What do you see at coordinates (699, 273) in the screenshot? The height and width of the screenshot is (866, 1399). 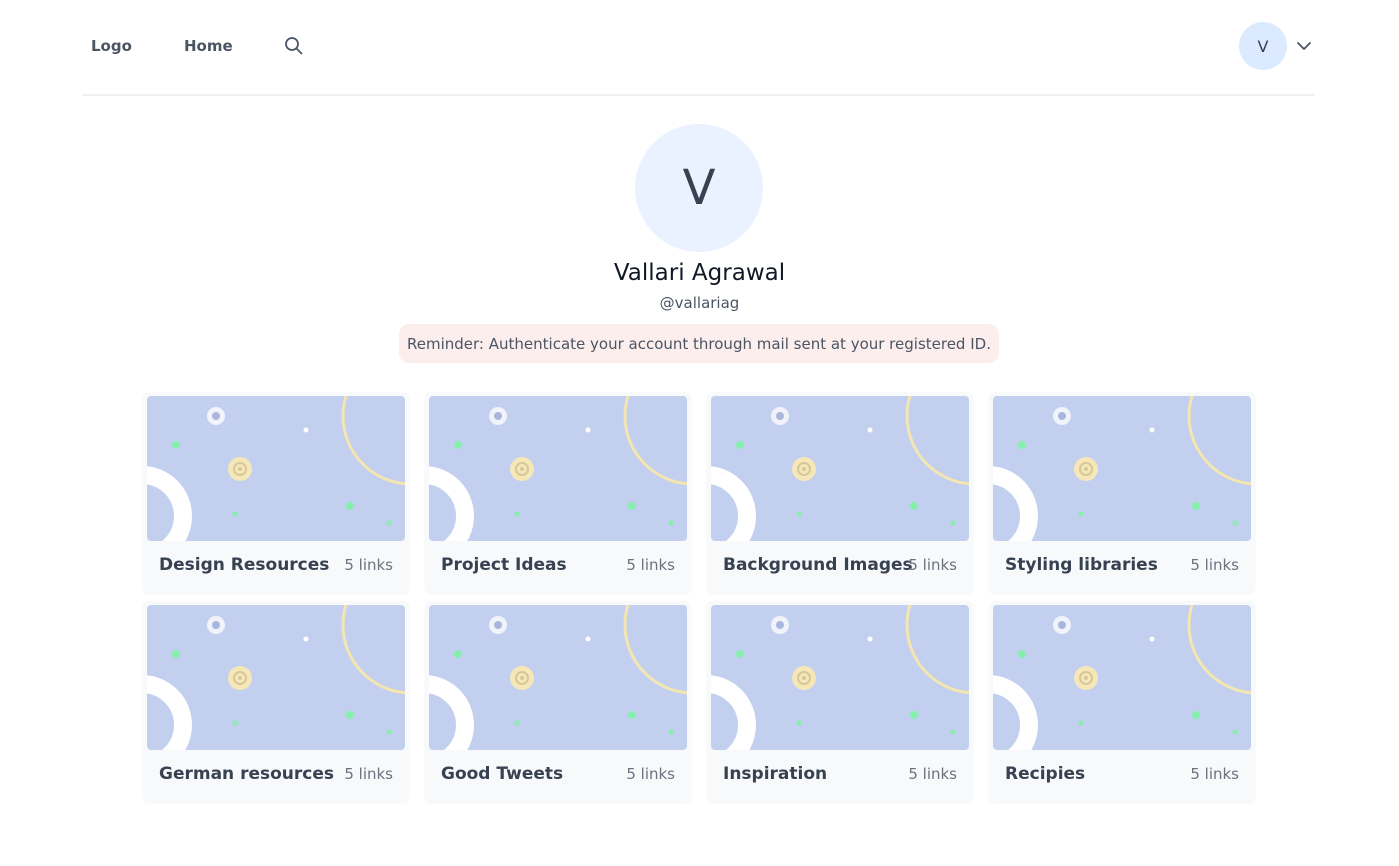 I see `profile-name: Vallari Agrawal` at bounding box center [699, 273].